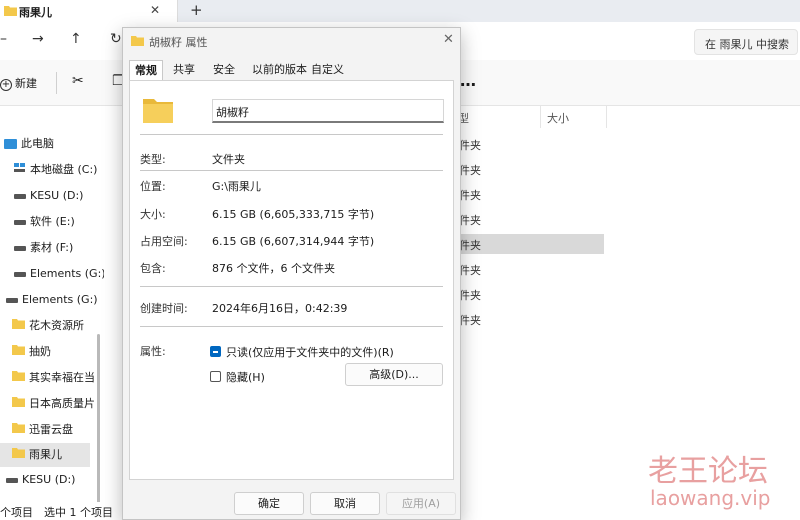 The width and height of the screenshot is (800, 520). Describe the element at coordinates (293, 214) in the screenshot. I see `size-value: 6.15 GB (6,605,333,715 字节)` at that location.